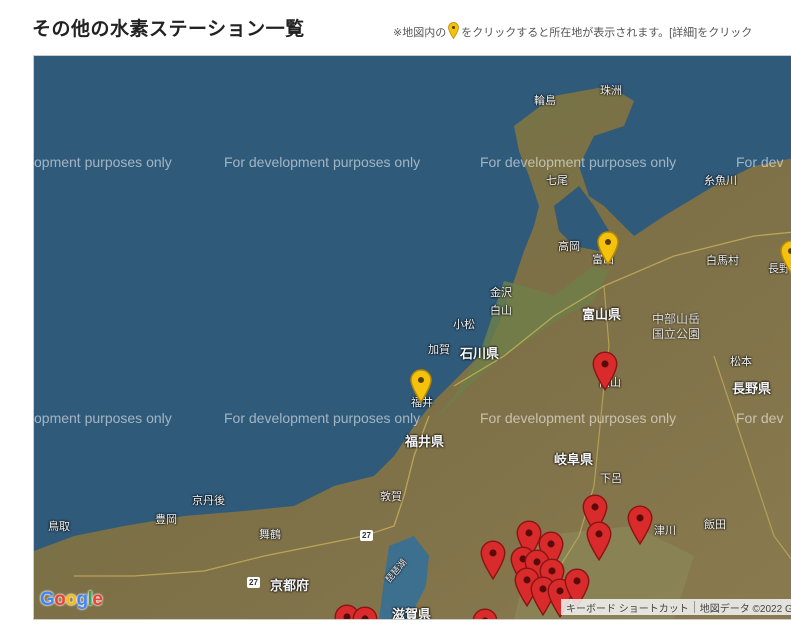  Describe the element at coordinates (743, 607) in the screenshot. I see `map-data-credit: 地図データ ©2022 G` at that location.